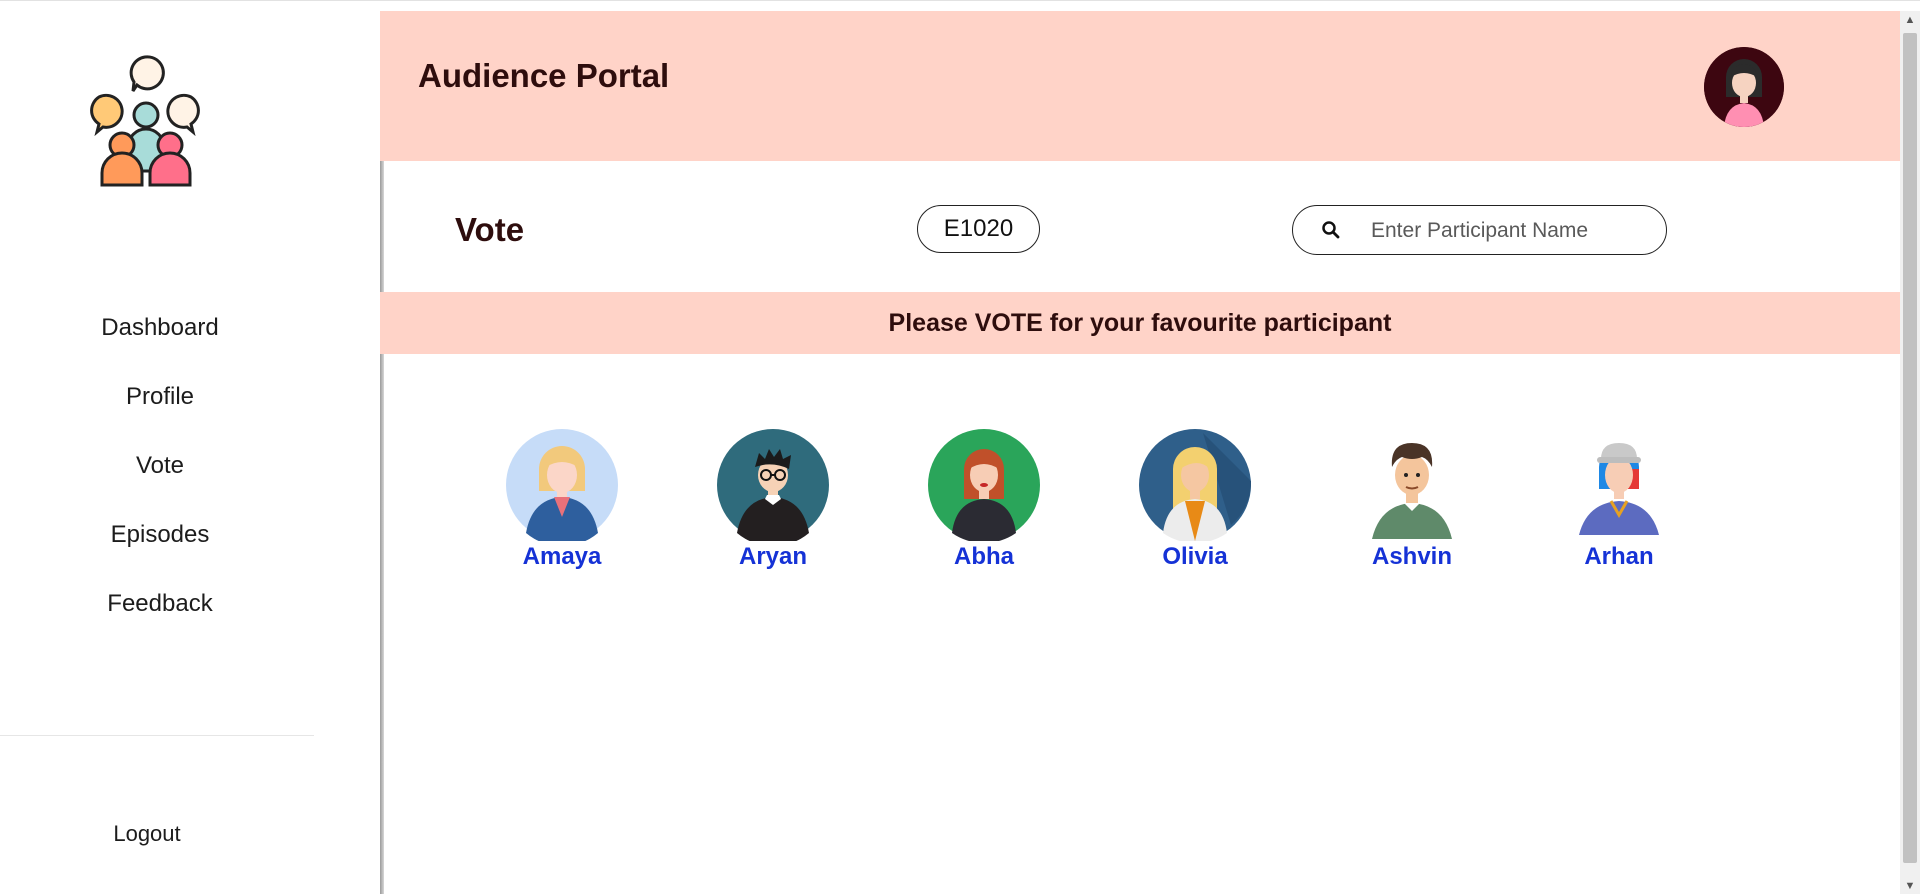 Image resolution: width=1920 pixels, height=894 pixels. Describe the element at coordinates (1140, 86) in the screenshot. I see `page-header: Audience Portal` at that location.